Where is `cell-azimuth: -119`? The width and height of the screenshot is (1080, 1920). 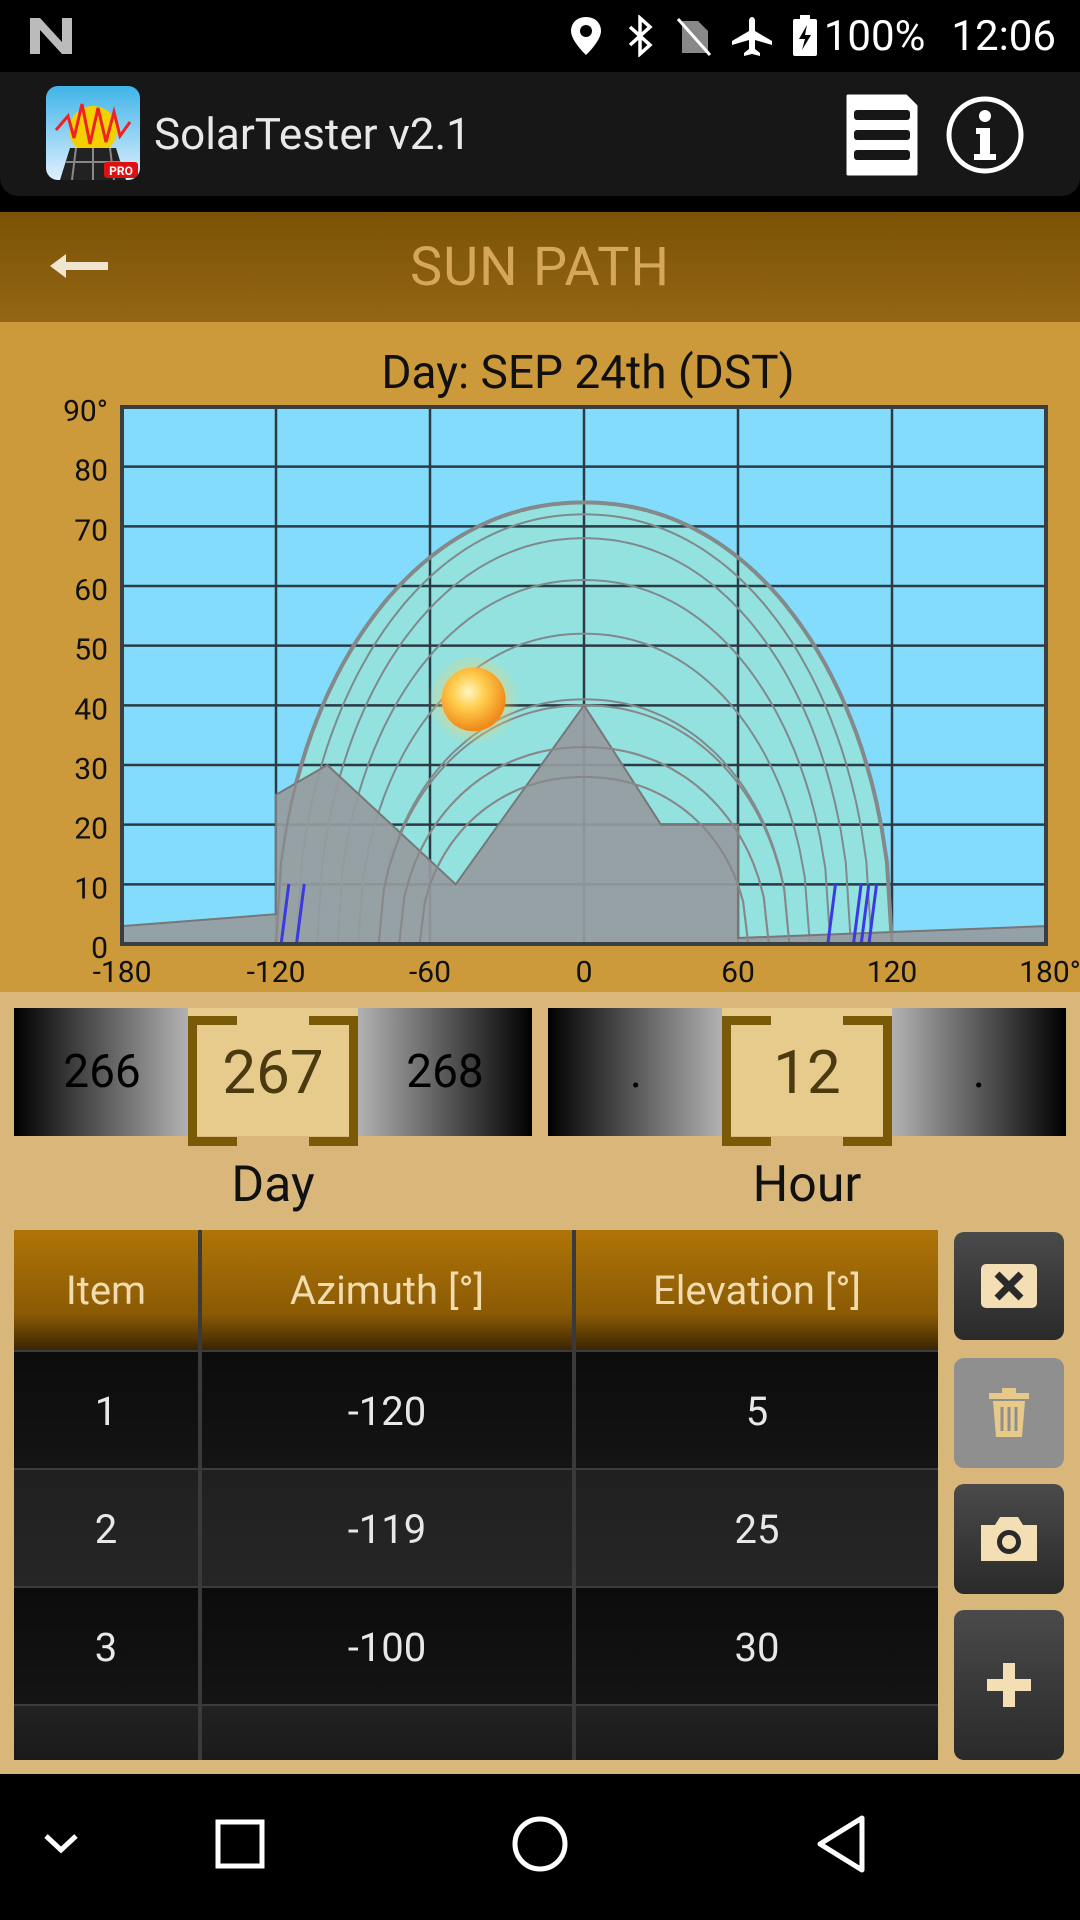
cell-azimuth: -119 is located at coordinates (387, 1529).